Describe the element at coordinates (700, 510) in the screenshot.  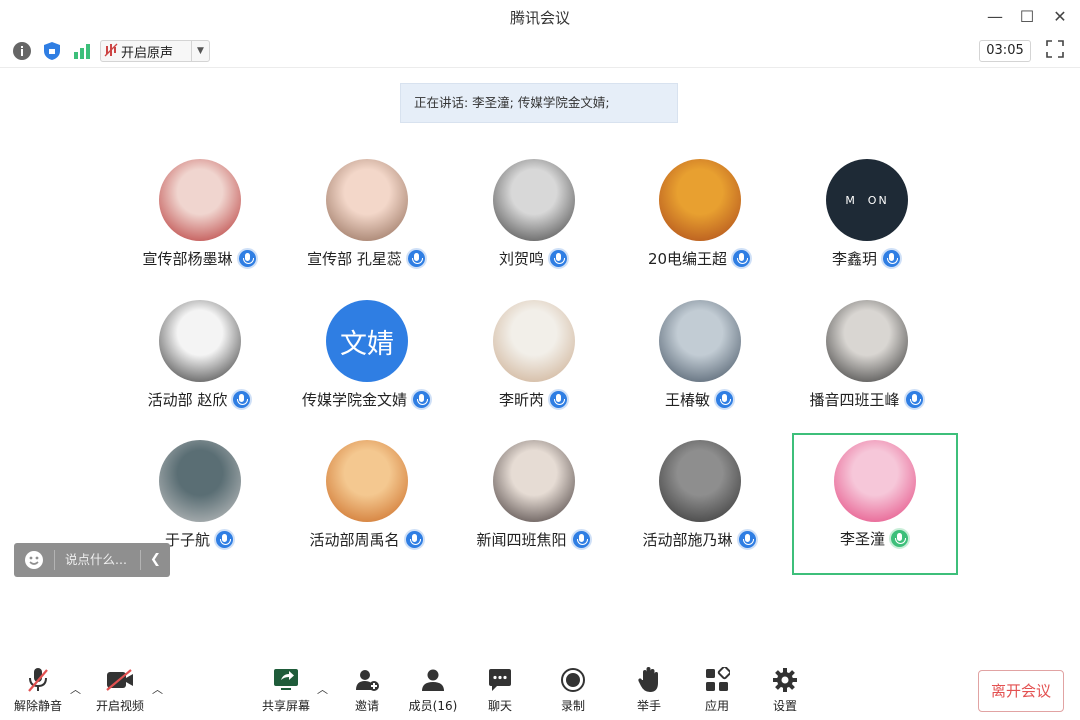
I see `participant-tile: 活动部施乃琳` at that location.